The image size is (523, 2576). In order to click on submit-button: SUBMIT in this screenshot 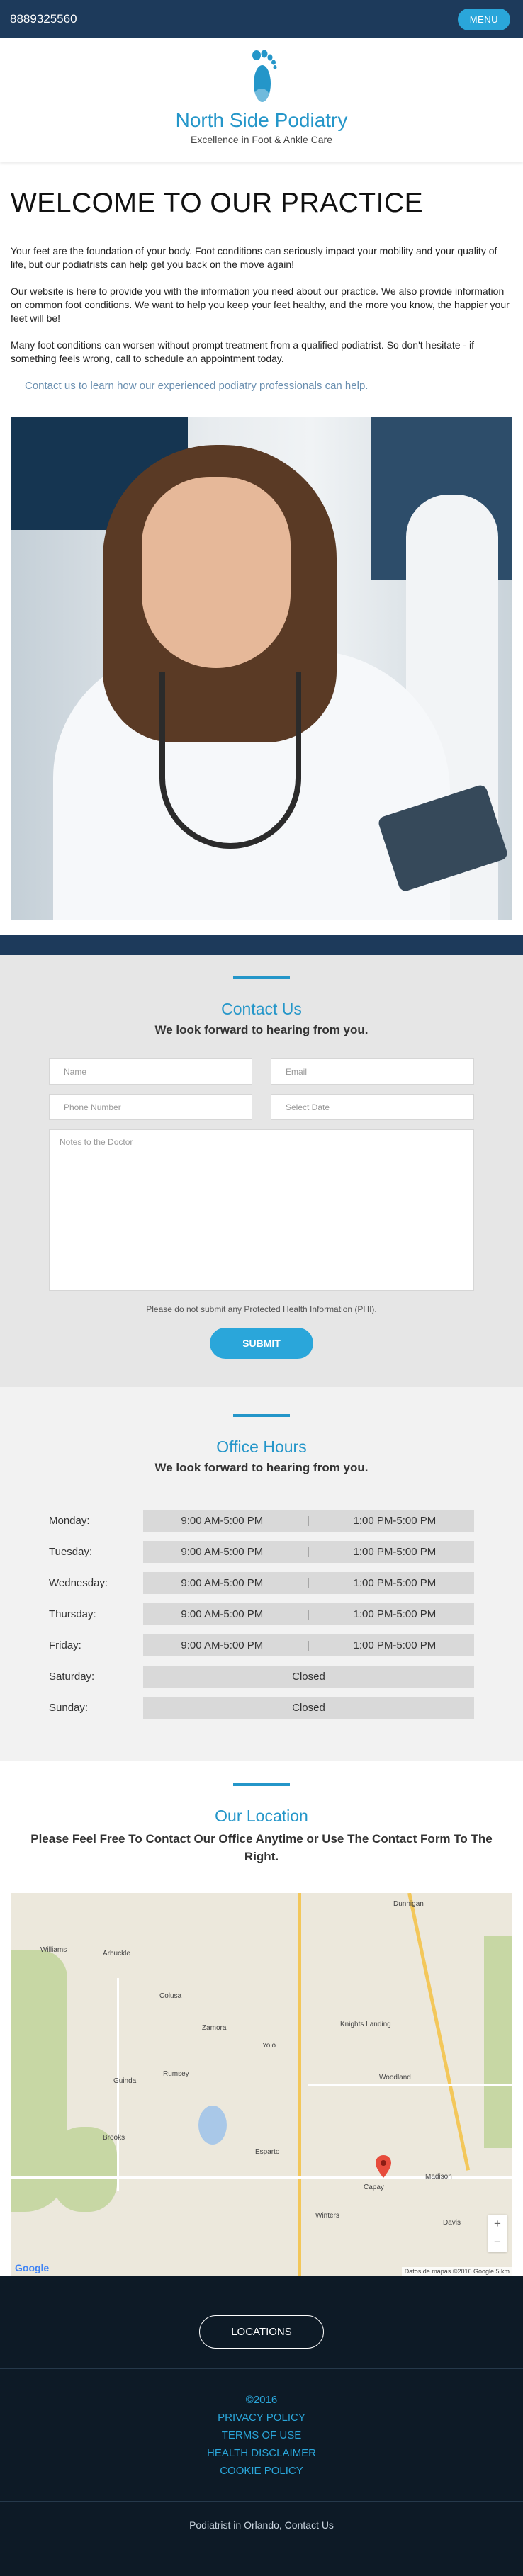, I will do `click(261, 1343)`.